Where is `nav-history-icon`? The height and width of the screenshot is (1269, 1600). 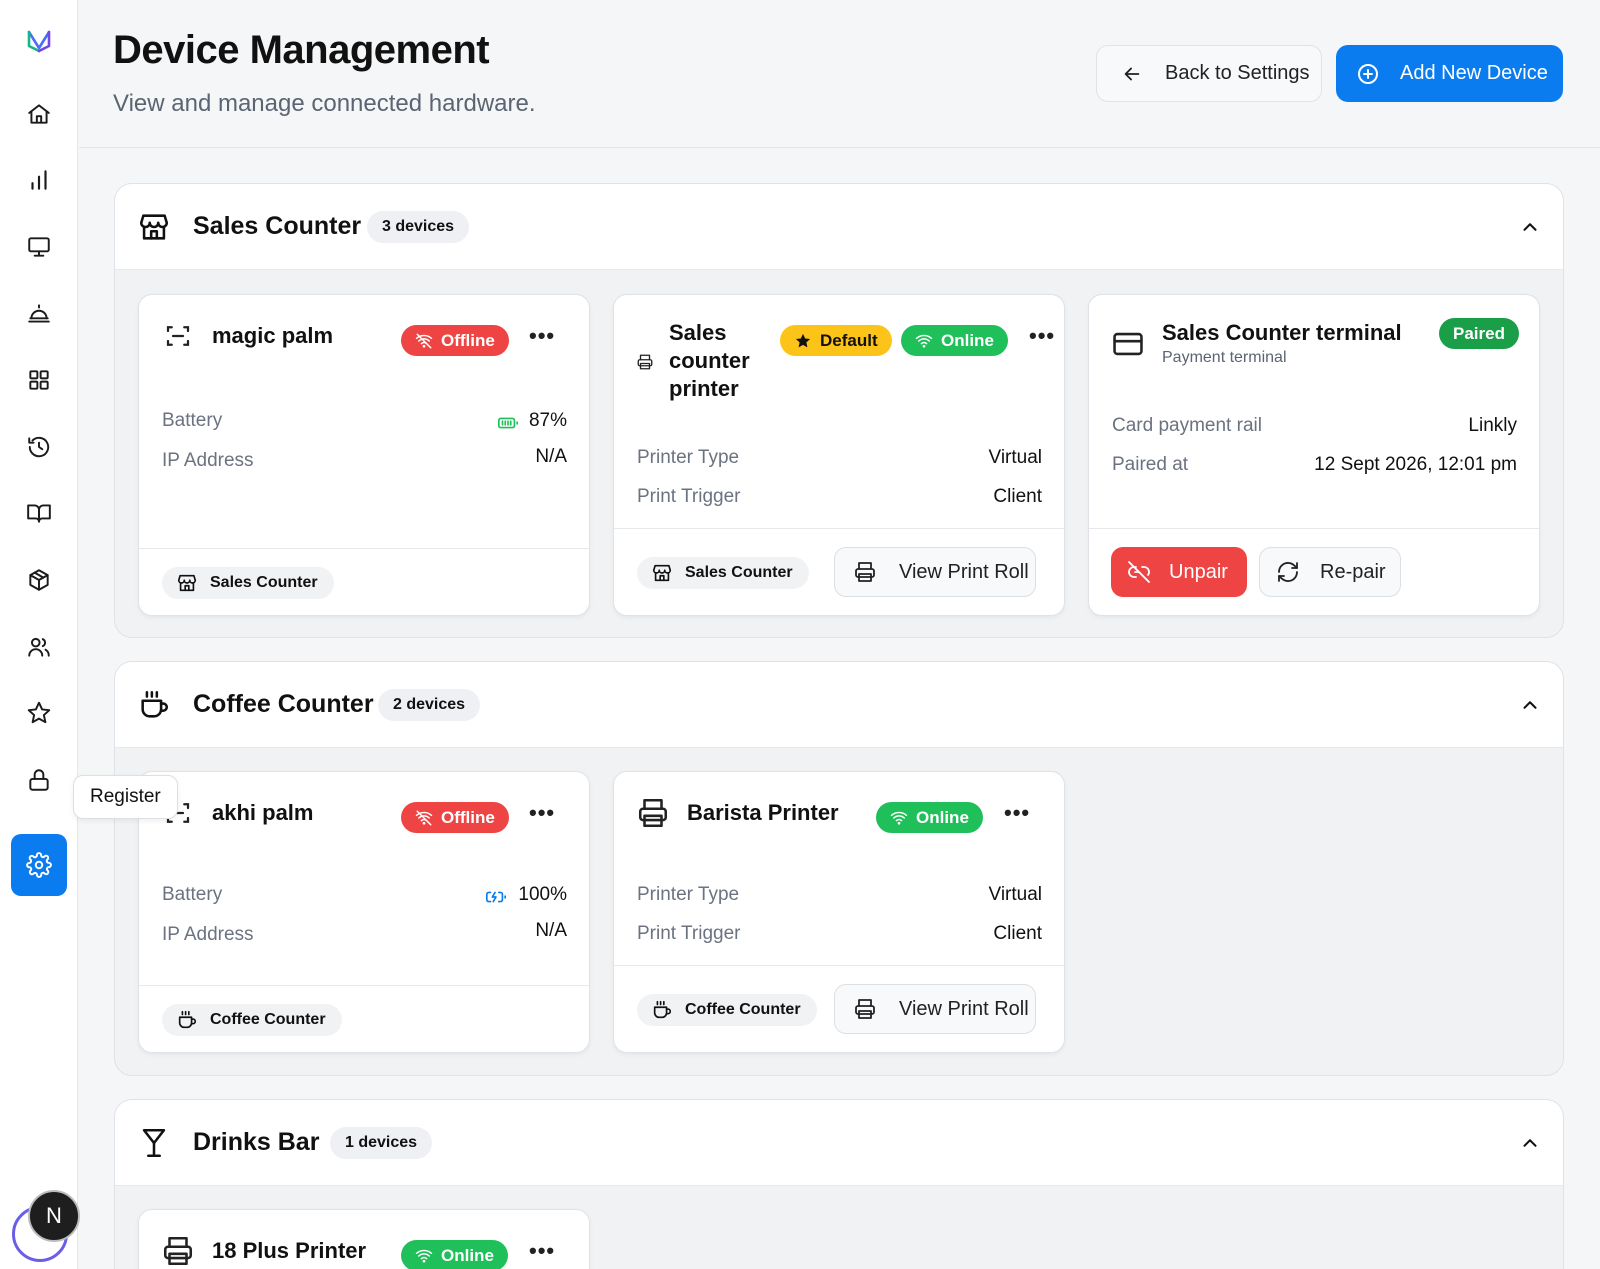 nav-history-icon is located at coordinates (39, 447).